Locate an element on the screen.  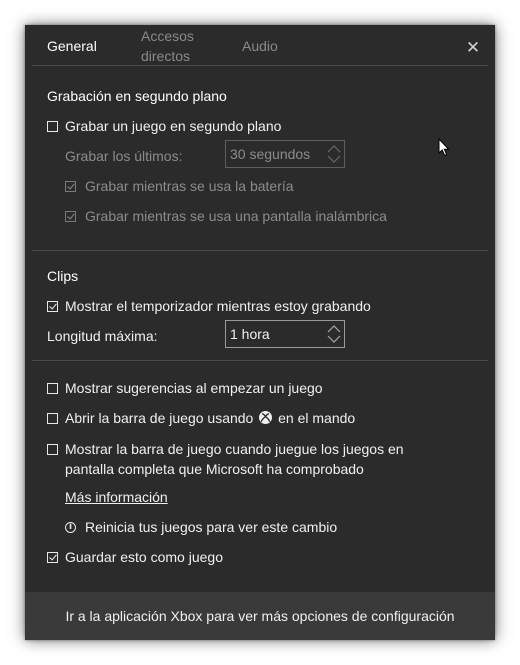
show-tips-label: Mostrar sugerencias al empezar un juego is located at coordinates (194, 388).